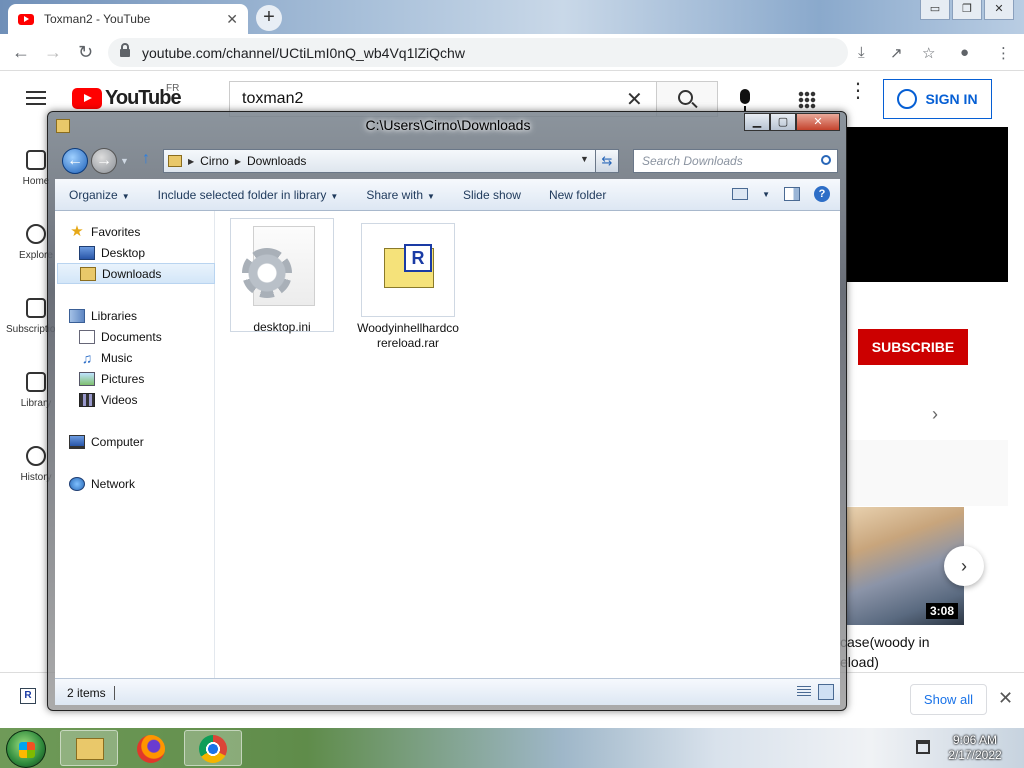  I want to click on show-all-button: Show all, so click(948, 699).